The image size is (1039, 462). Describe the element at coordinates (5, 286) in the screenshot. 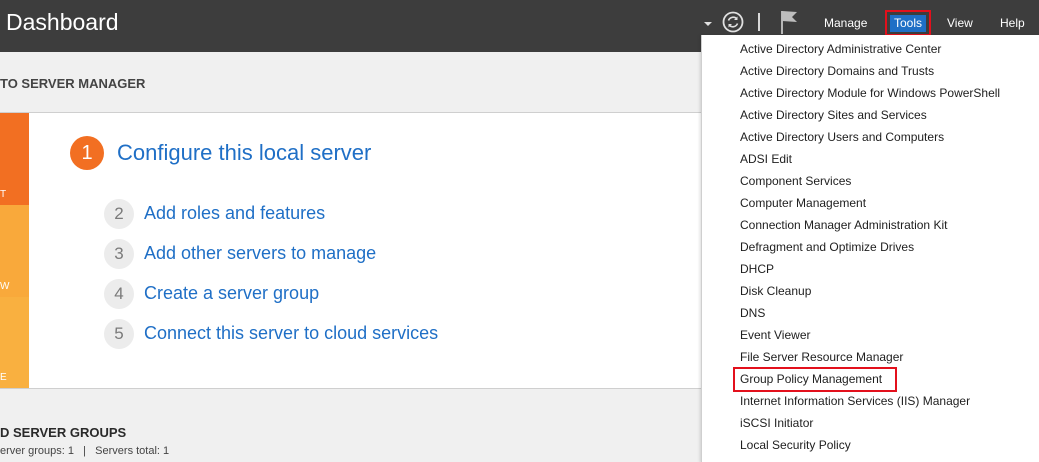

I see `tile-label: W` at that location.